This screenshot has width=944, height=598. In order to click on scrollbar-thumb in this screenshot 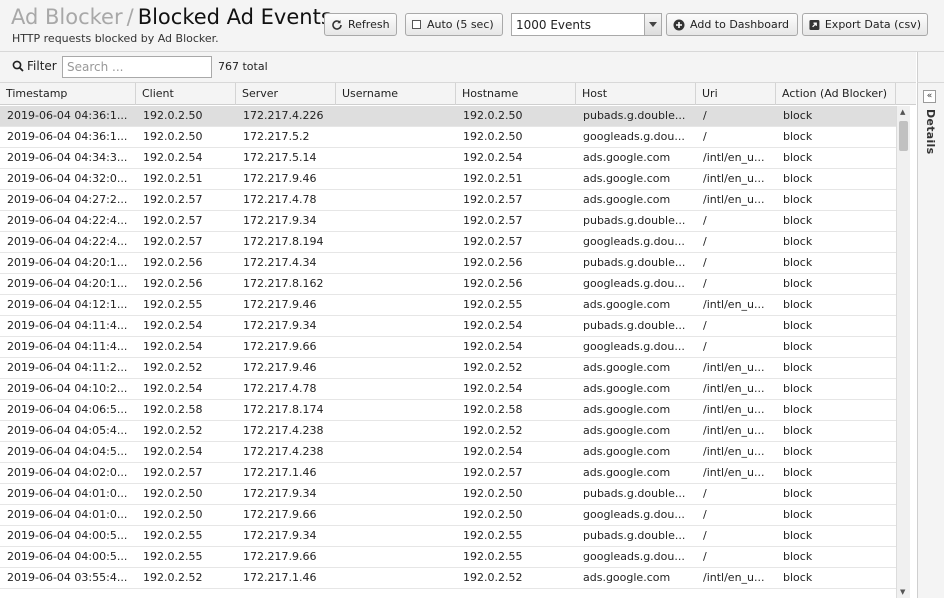, I will do `click(903, 136)`.